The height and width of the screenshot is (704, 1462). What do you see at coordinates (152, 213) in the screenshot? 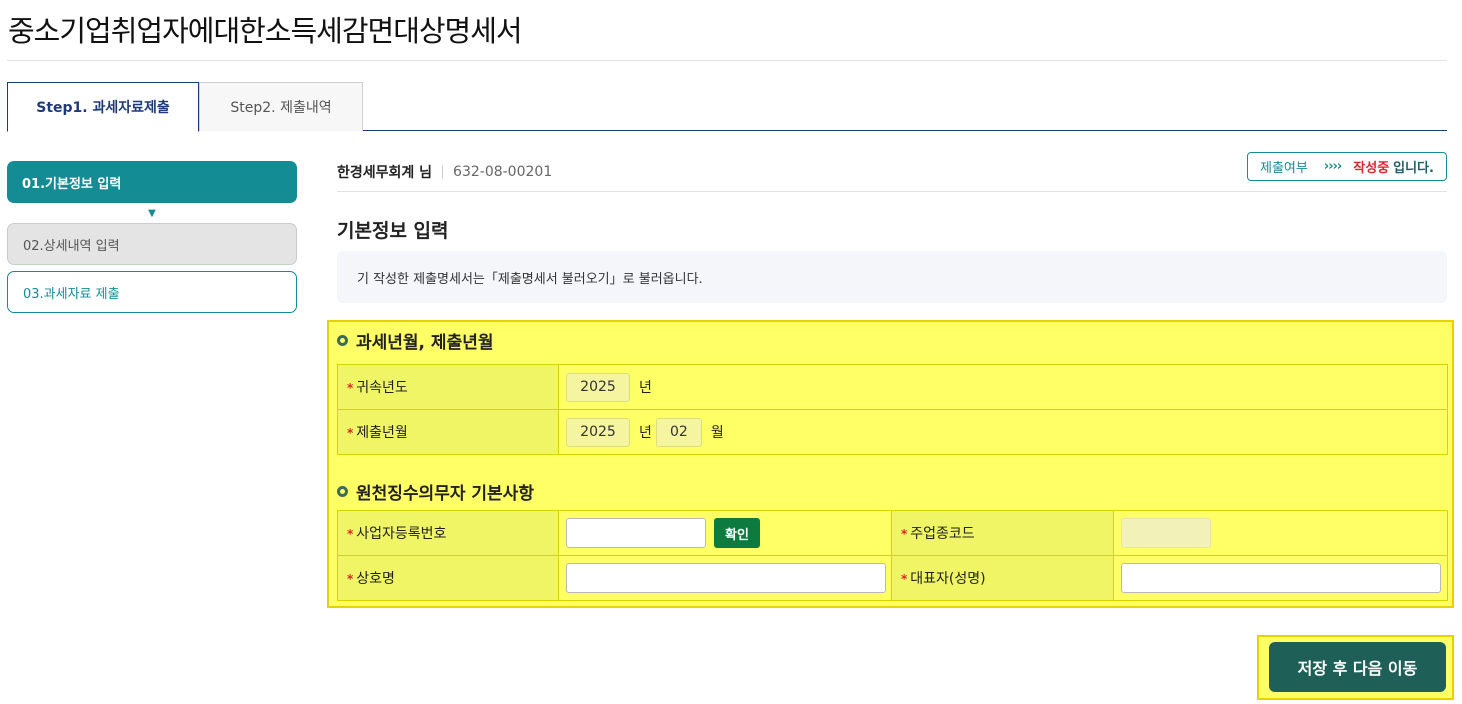
I see `triangle-down-icon: ▼` at bounding box center [152, 213].